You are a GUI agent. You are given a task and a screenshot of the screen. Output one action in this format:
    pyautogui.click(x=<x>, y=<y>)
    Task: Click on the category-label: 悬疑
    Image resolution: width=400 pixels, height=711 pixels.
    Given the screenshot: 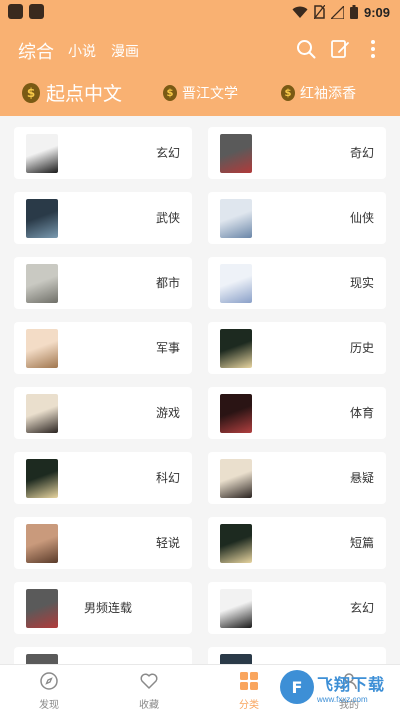 What is the action you would take?
    pyautogui.click(x=361, y=478)
    